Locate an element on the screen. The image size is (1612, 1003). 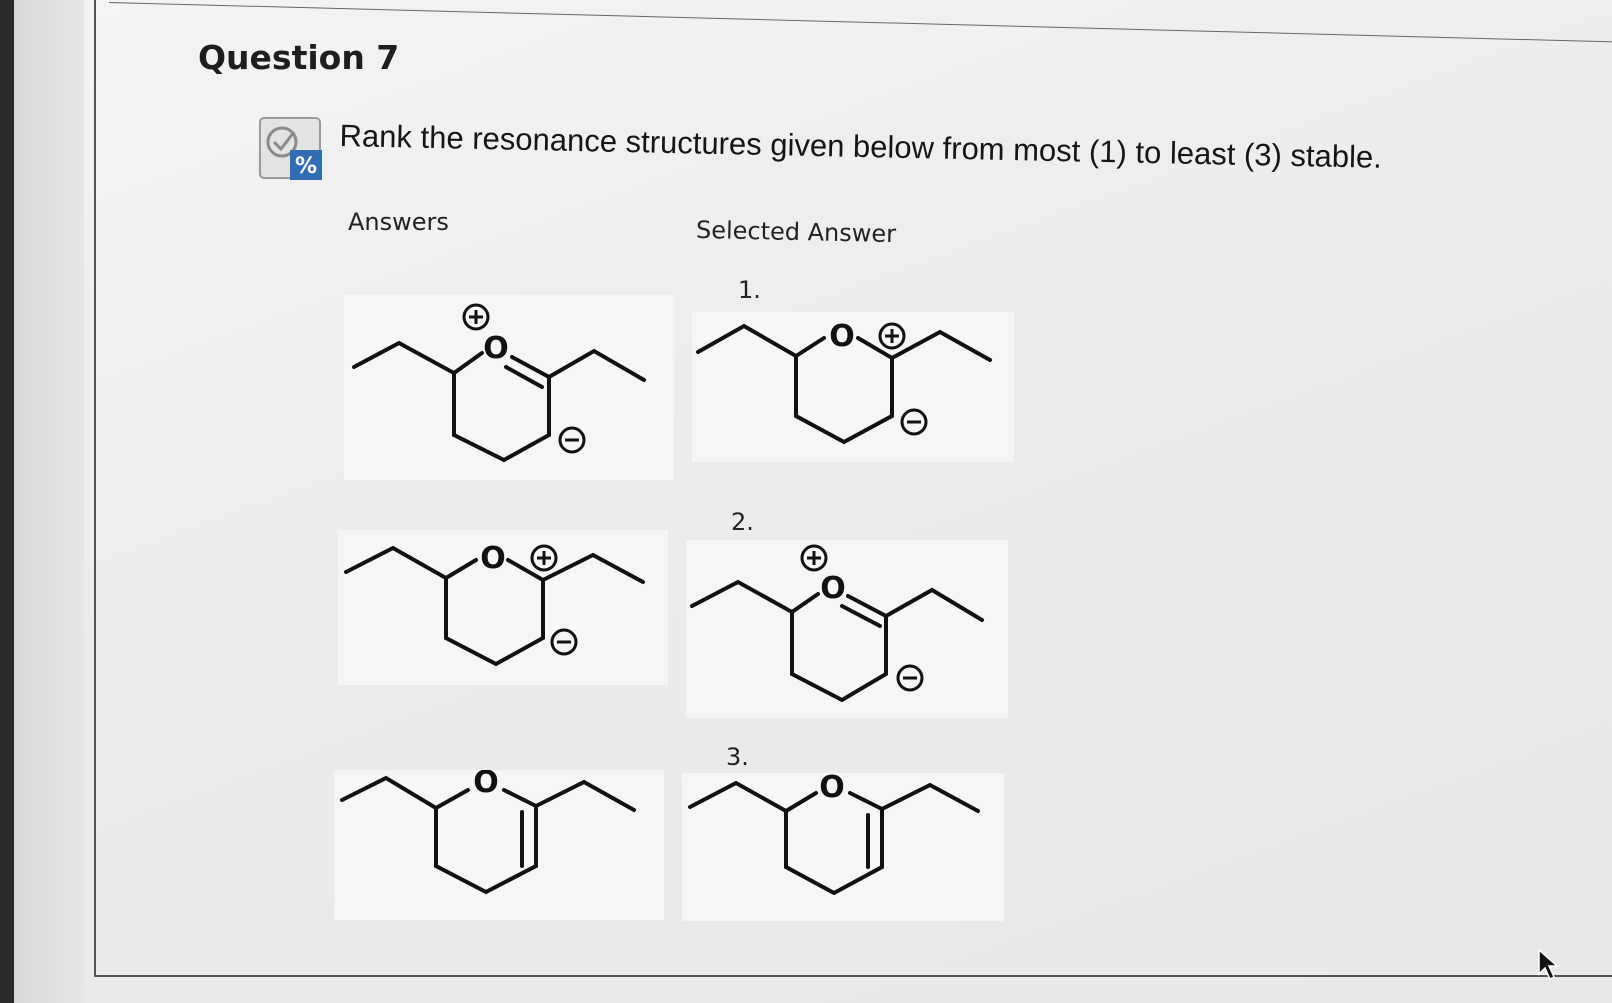
answer-structure-neutral: O is located at coordinates (499, 845).